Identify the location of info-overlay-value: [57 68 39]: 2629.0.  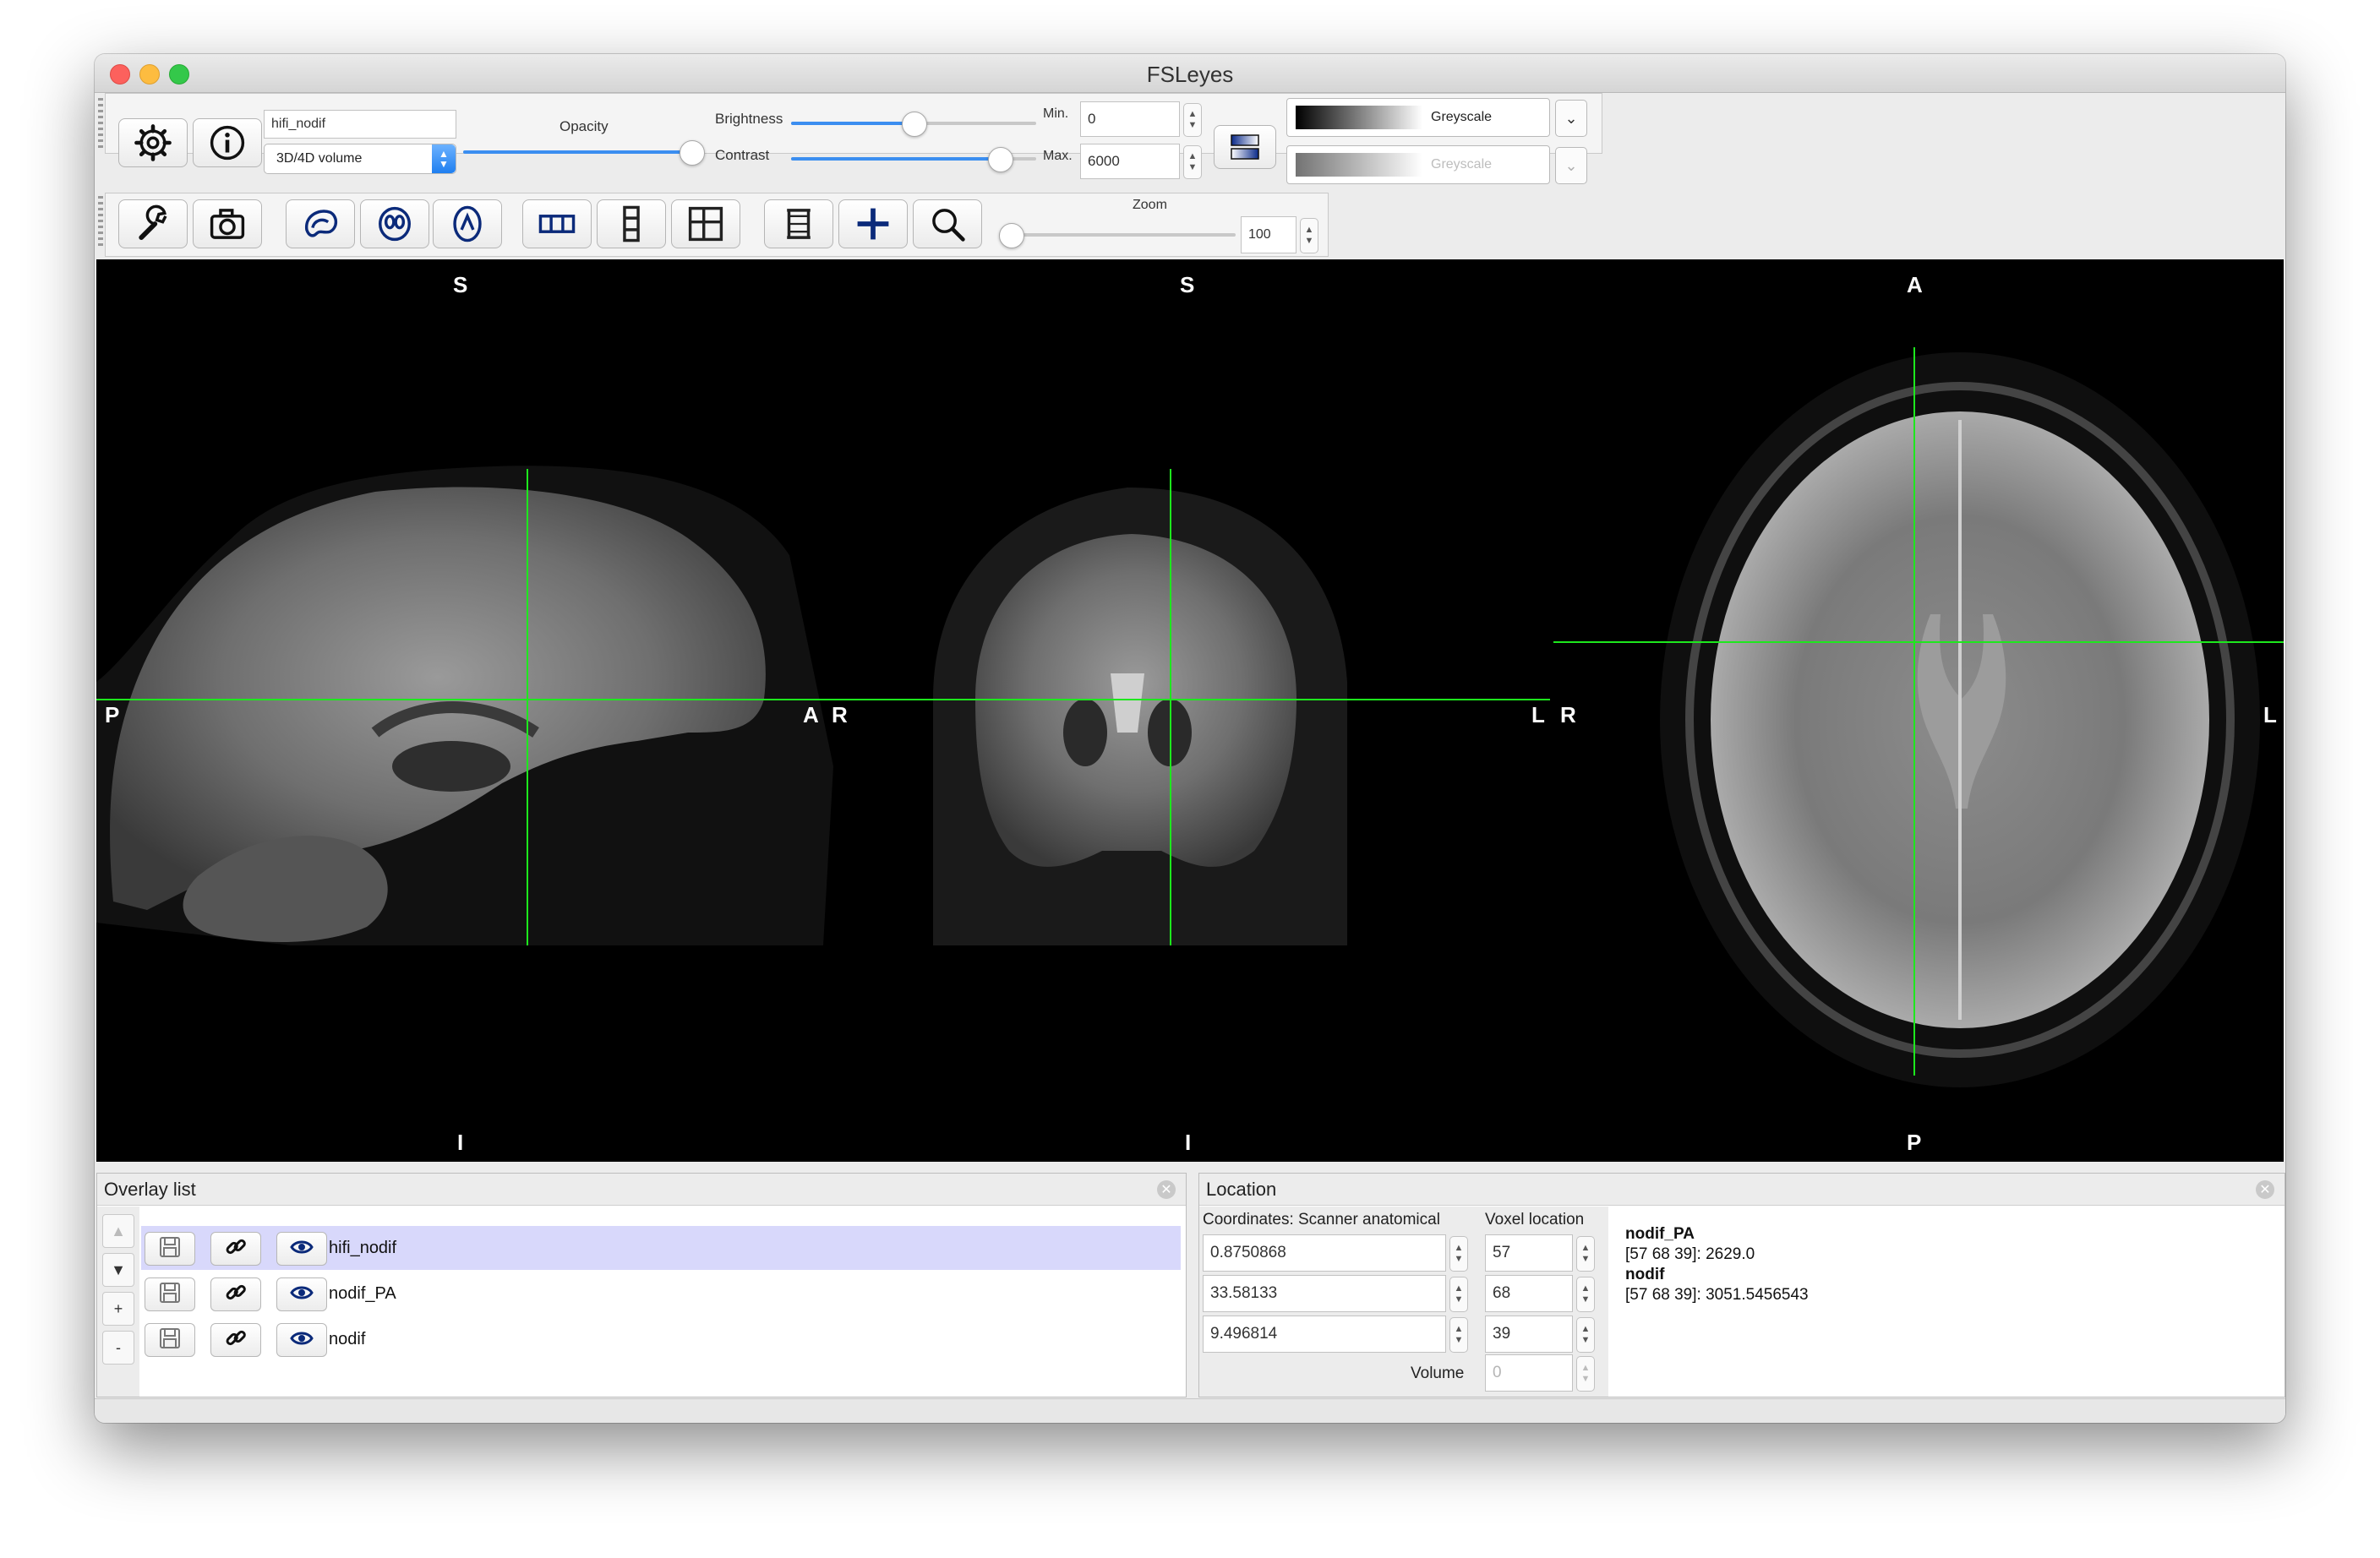
(1690, 1254).